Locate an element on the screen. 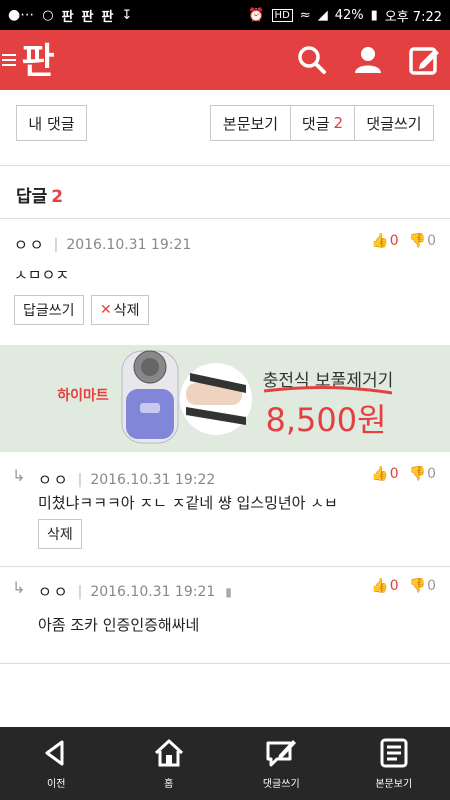 Image resolution: width=450 pixels, height=800 pixels. ad-price: 8,500원 is located at coordinates (325, 420).